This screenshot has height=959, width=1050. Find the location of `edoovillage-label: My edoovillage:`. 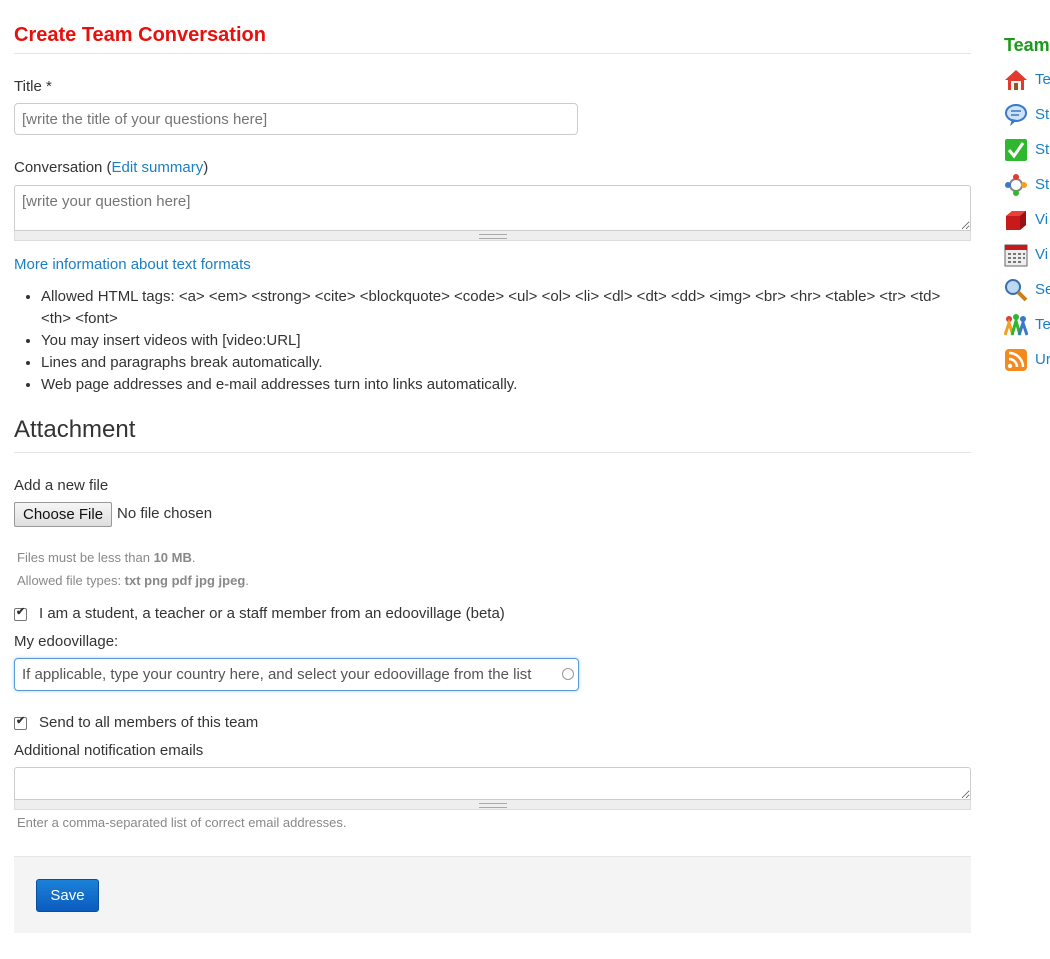

edoovillage-label: My edoovillage: is located at coordinates (66, 641).